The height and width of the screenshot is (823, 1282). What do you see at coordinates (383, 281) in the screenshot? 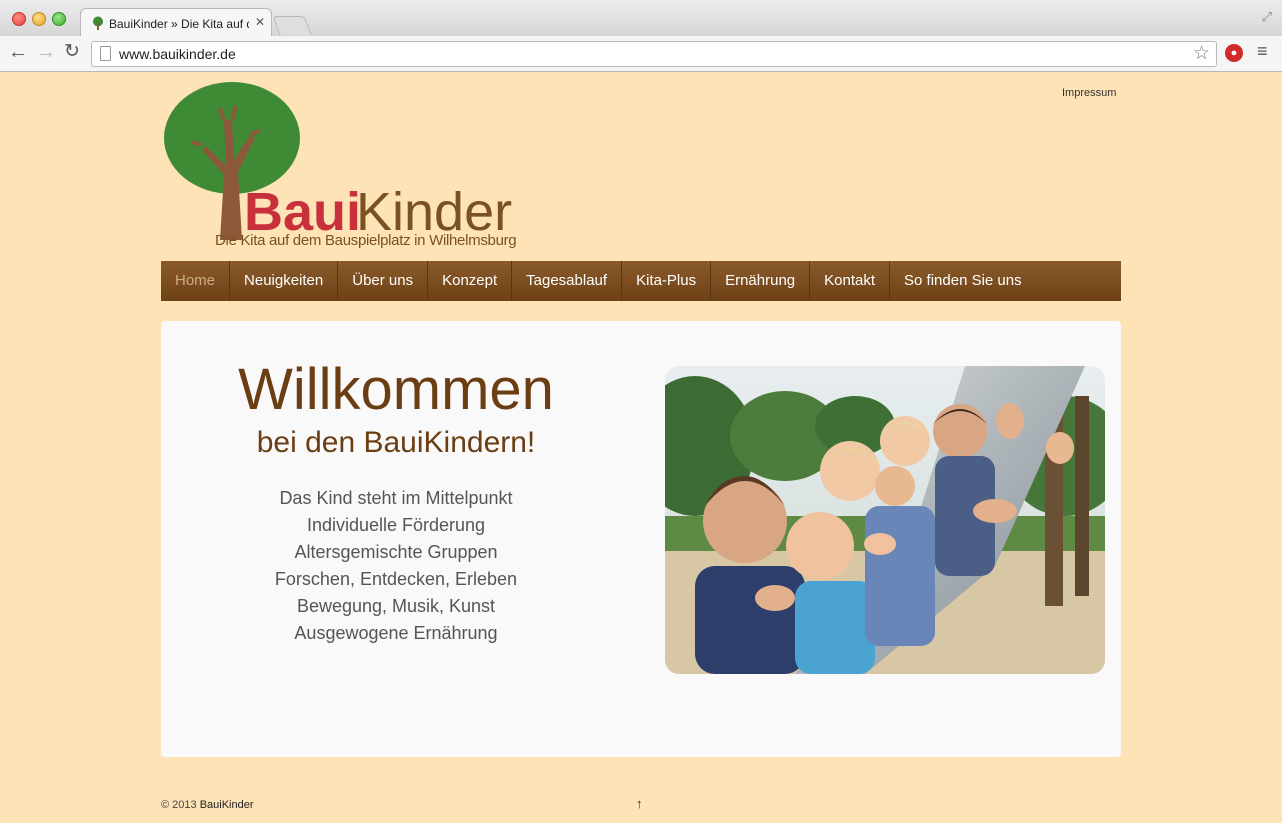
I see `nav-item-über-uns: Über uns` at bounding box center [383, 281].